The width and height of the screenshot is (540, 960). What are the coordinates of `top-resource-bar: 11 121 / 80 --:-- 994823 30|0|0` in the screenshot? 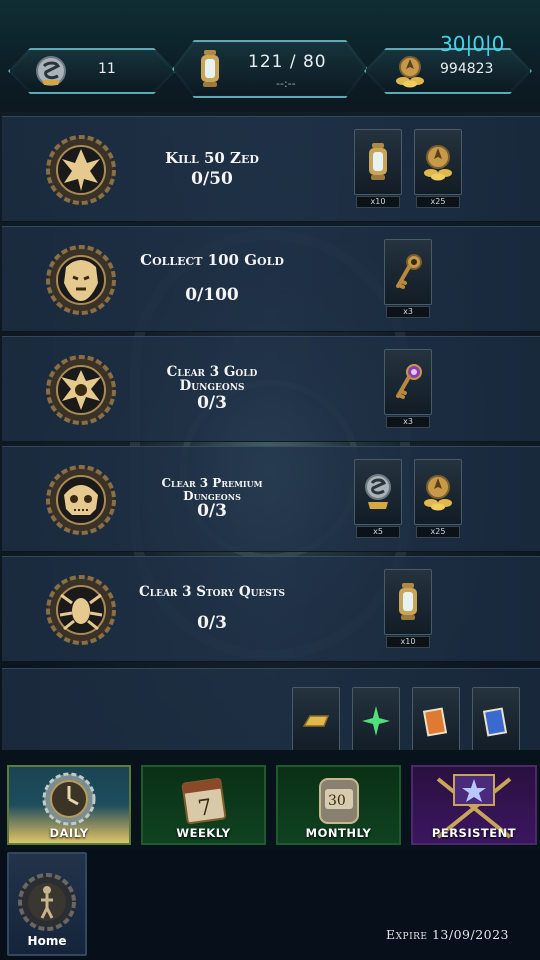 It's located at (270, 56).